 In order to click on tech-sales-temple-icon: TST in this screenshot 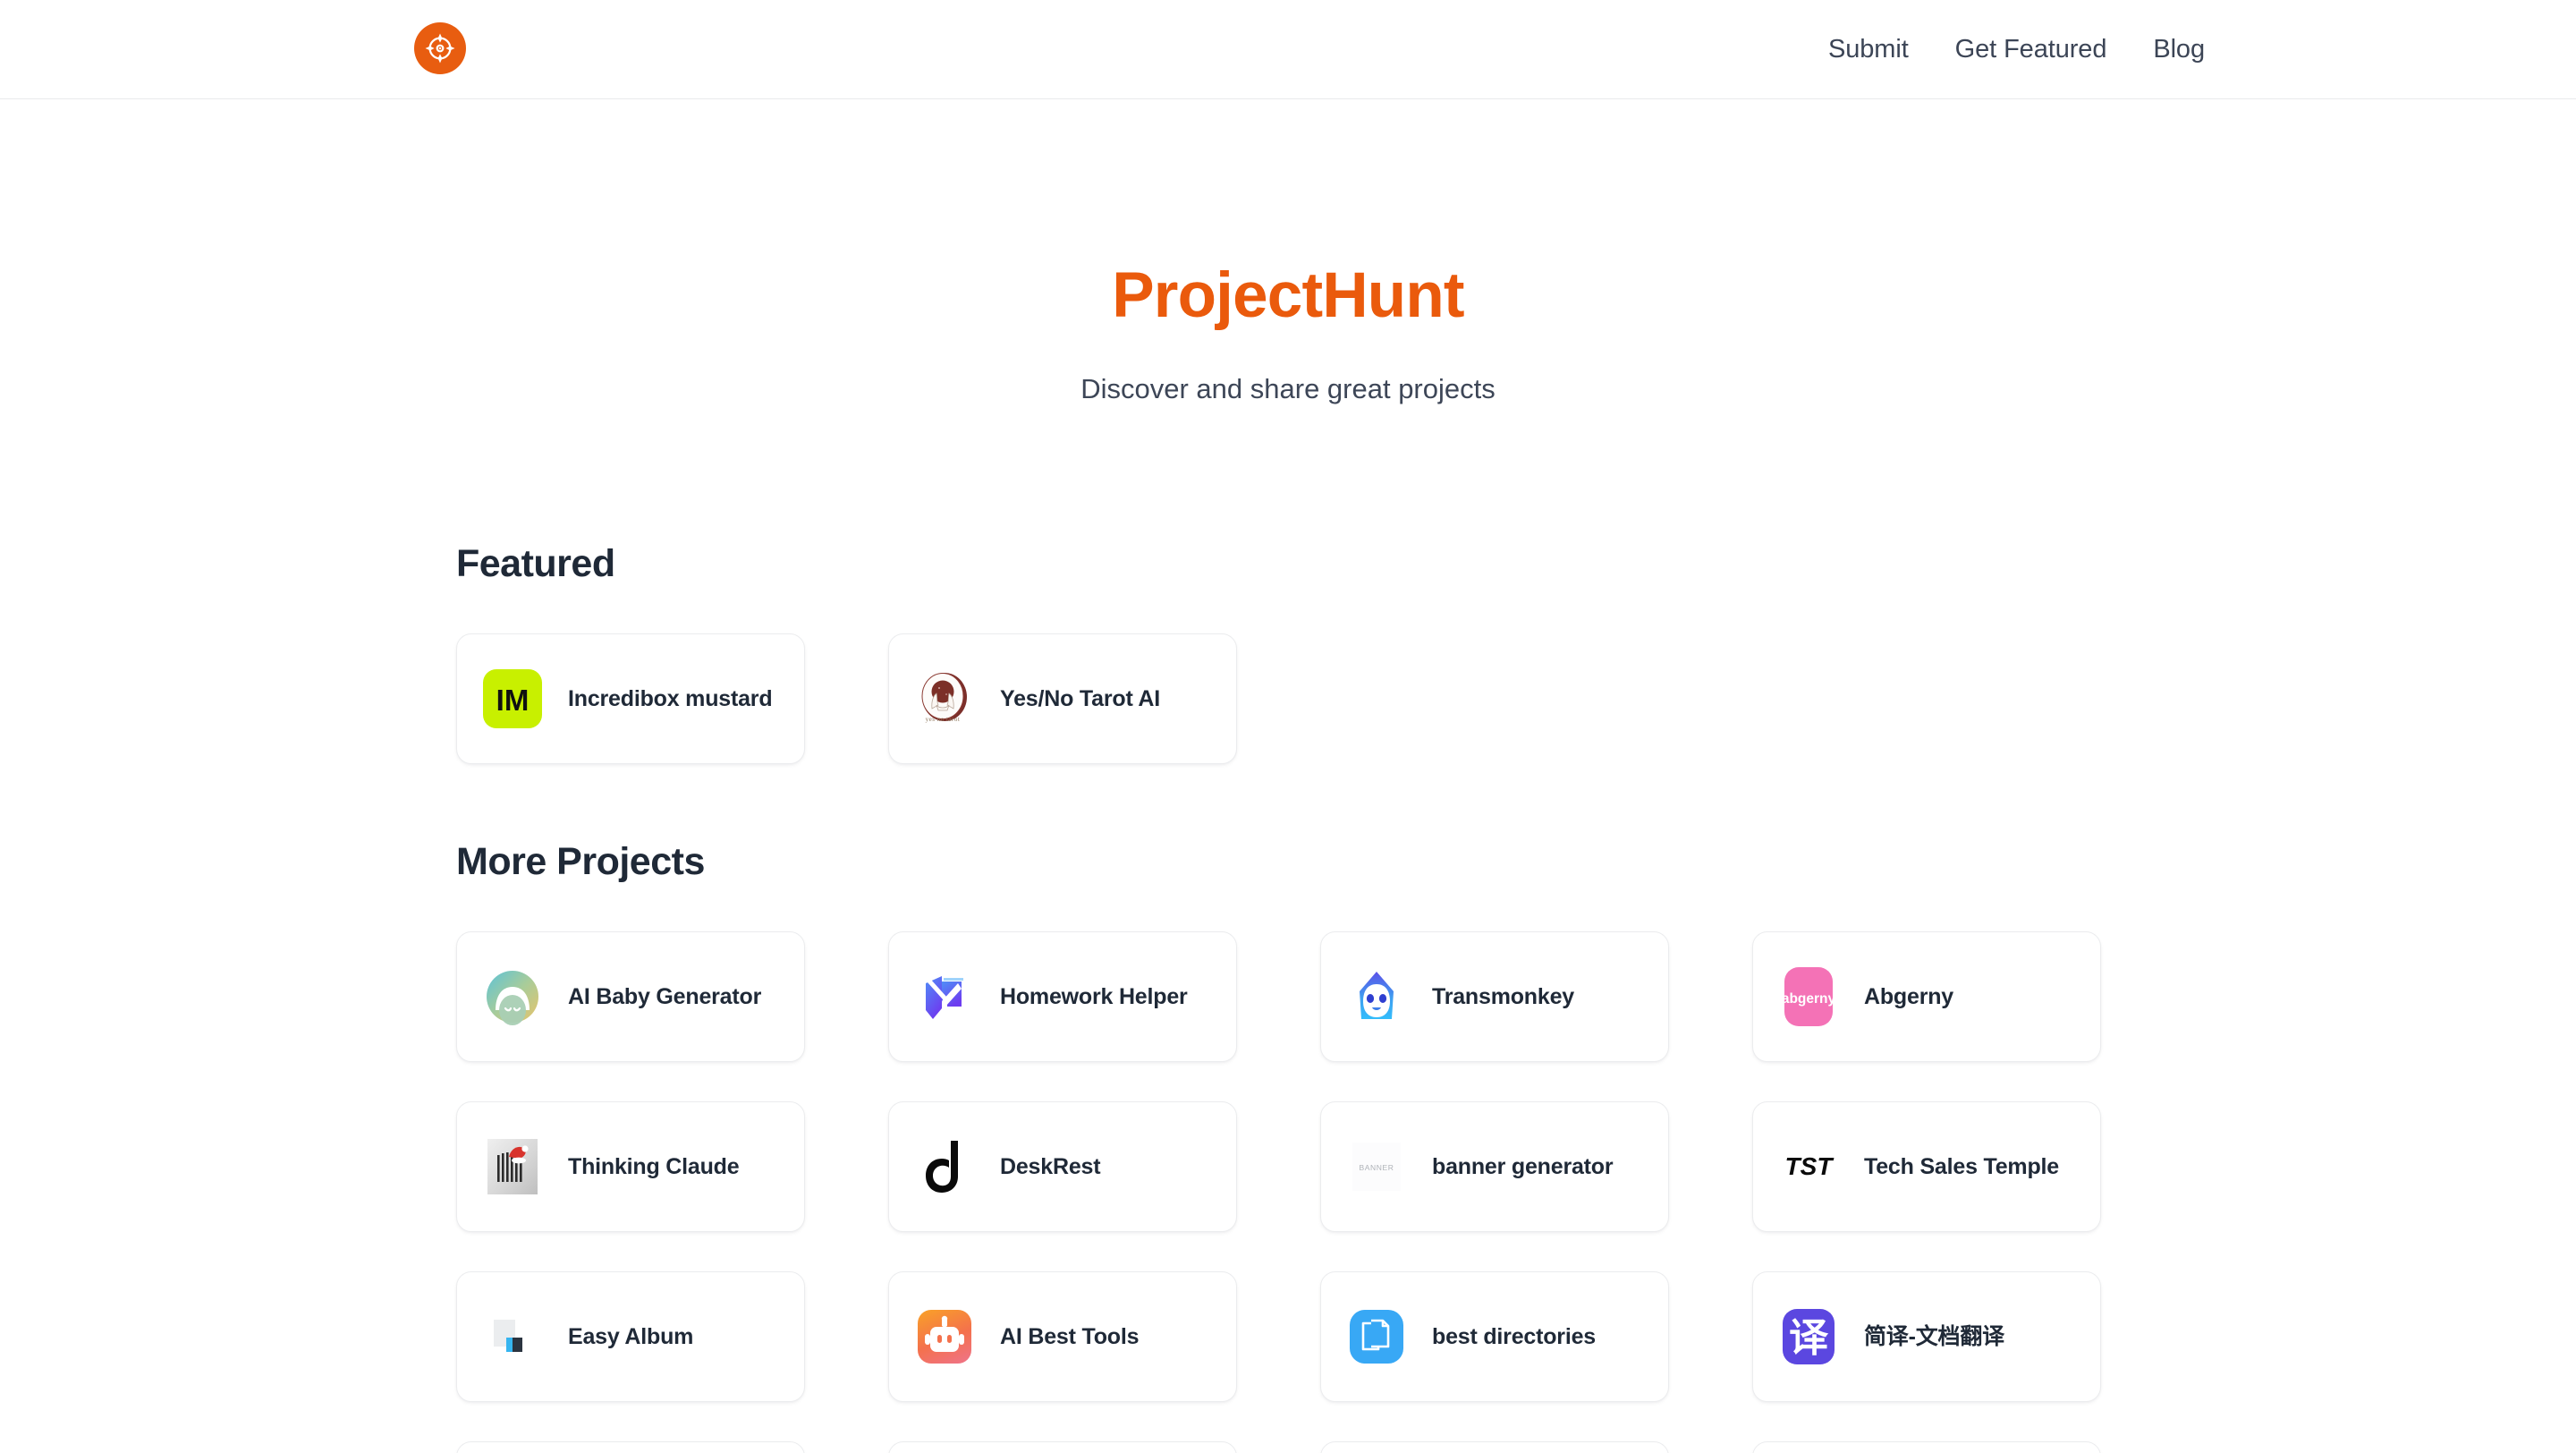, I will do `click(1808, 1166)`.